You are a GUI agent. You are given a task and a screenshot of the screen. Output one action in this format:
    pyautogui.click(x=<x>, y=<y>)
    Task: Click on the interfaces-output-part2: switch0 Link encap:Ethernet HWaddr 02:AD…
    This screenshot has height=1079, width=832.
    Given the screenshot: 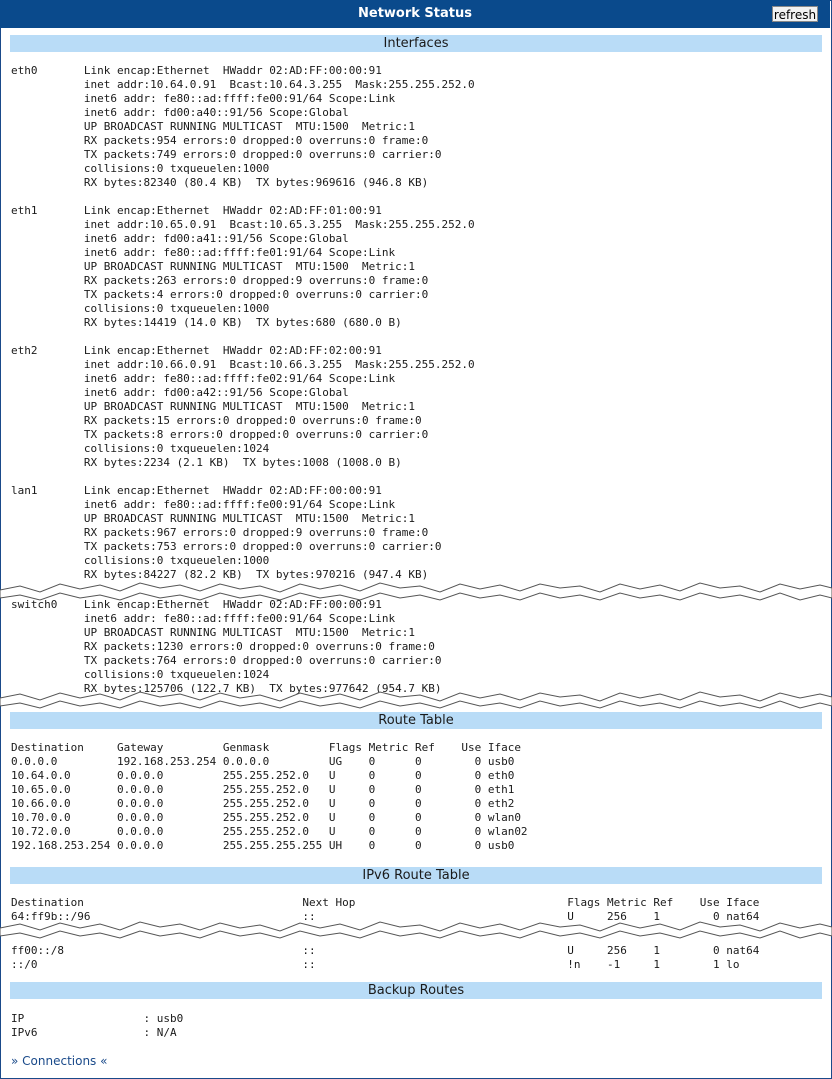 What is the action you would take?
    pyautogui.click(x=226, y=646)
    